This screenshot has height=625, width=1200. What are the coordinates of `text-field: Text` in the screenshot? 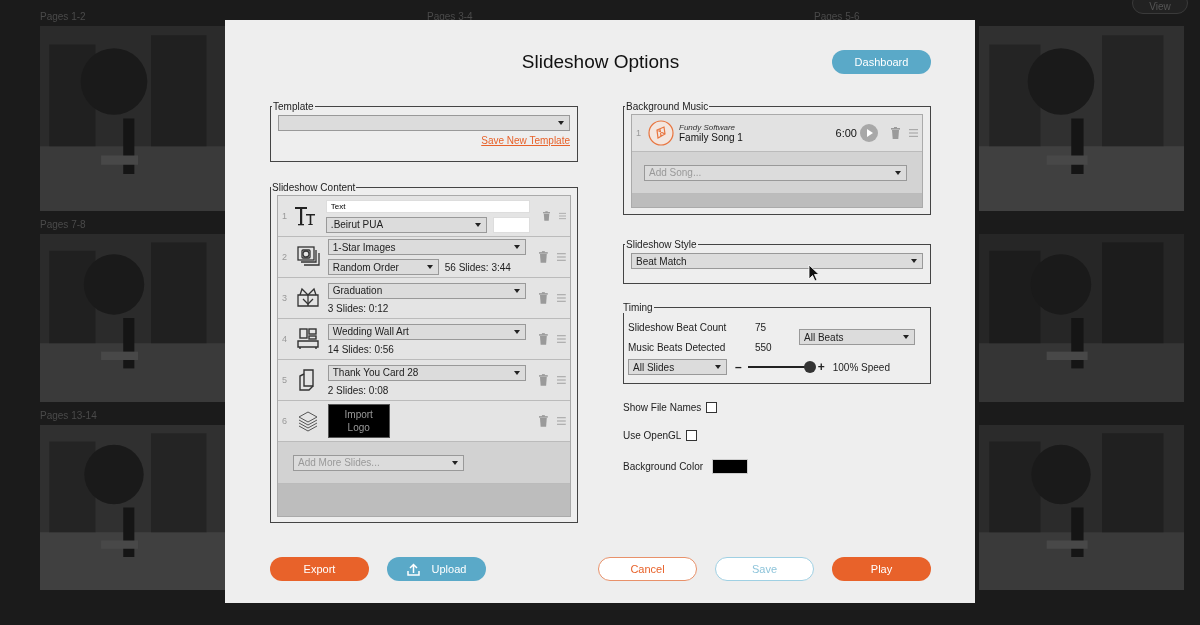 It's located at (427, 206).